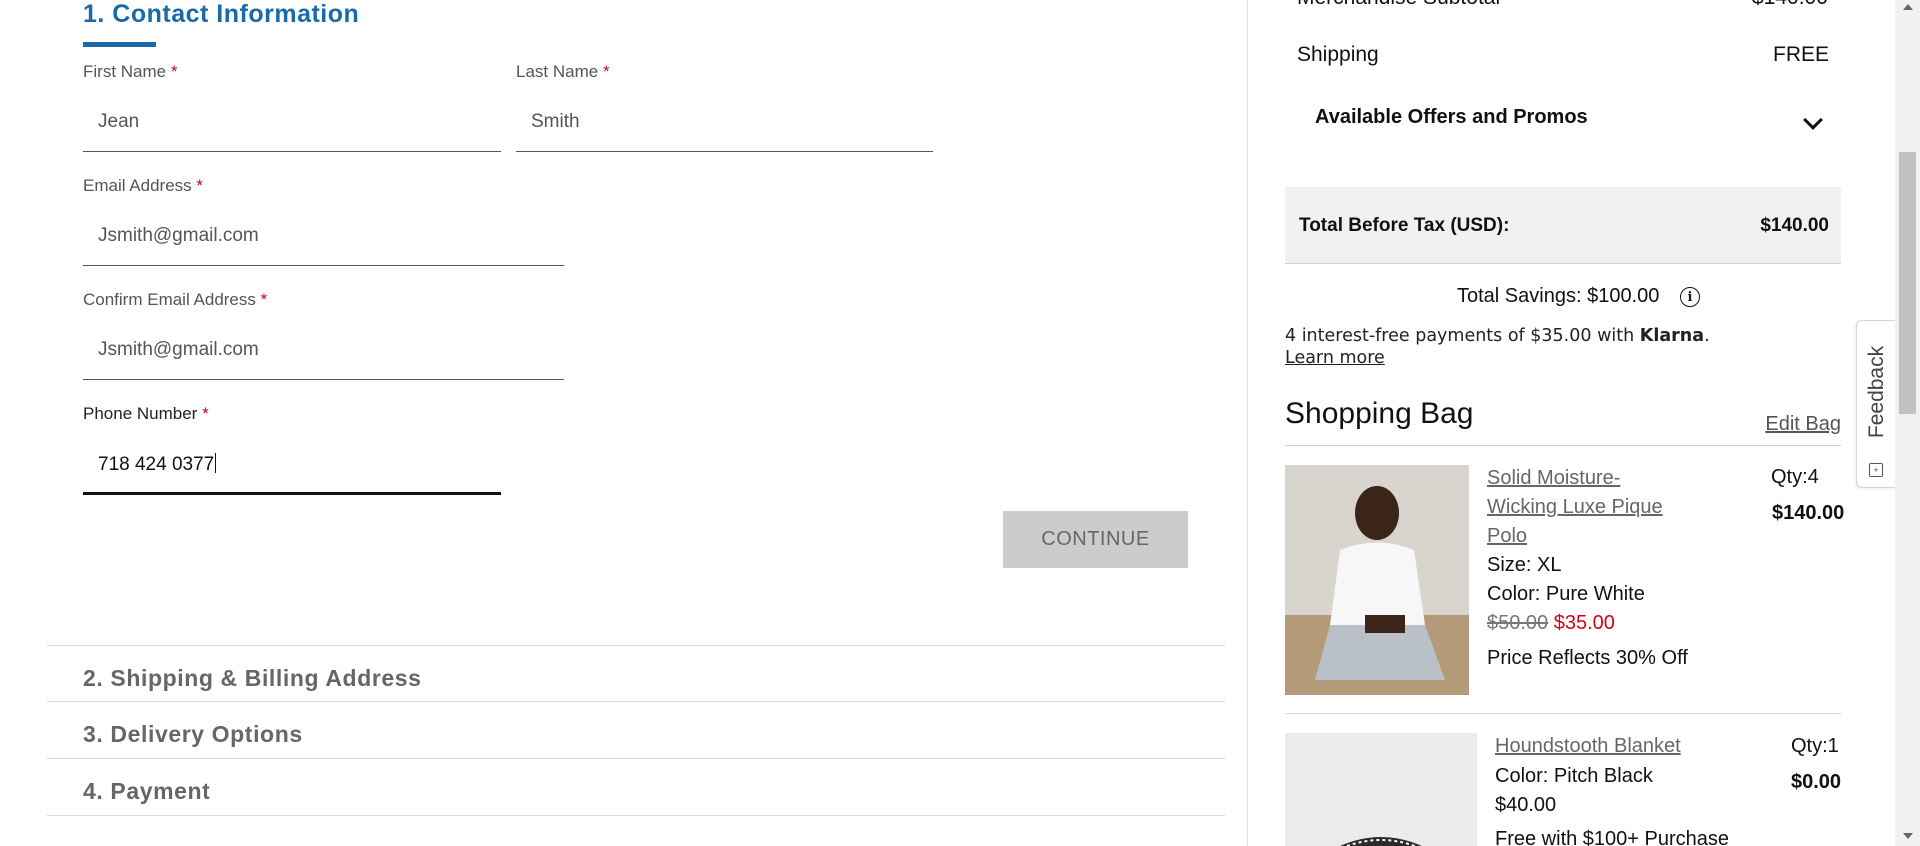 Image resolution: width=1920 pixels, height=846 pixels. I want to click on step-shipping-billing: 2. Shipping & Billing Address, so click(252, 678).